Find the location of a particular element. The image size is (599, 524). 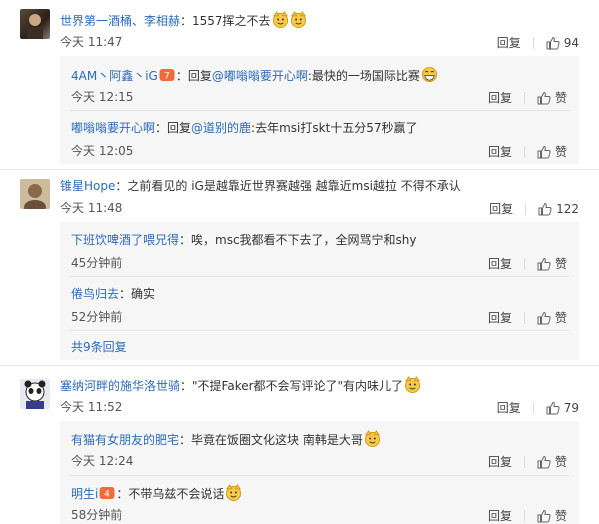

like-button: 79 is located at coordinates (562, 408).